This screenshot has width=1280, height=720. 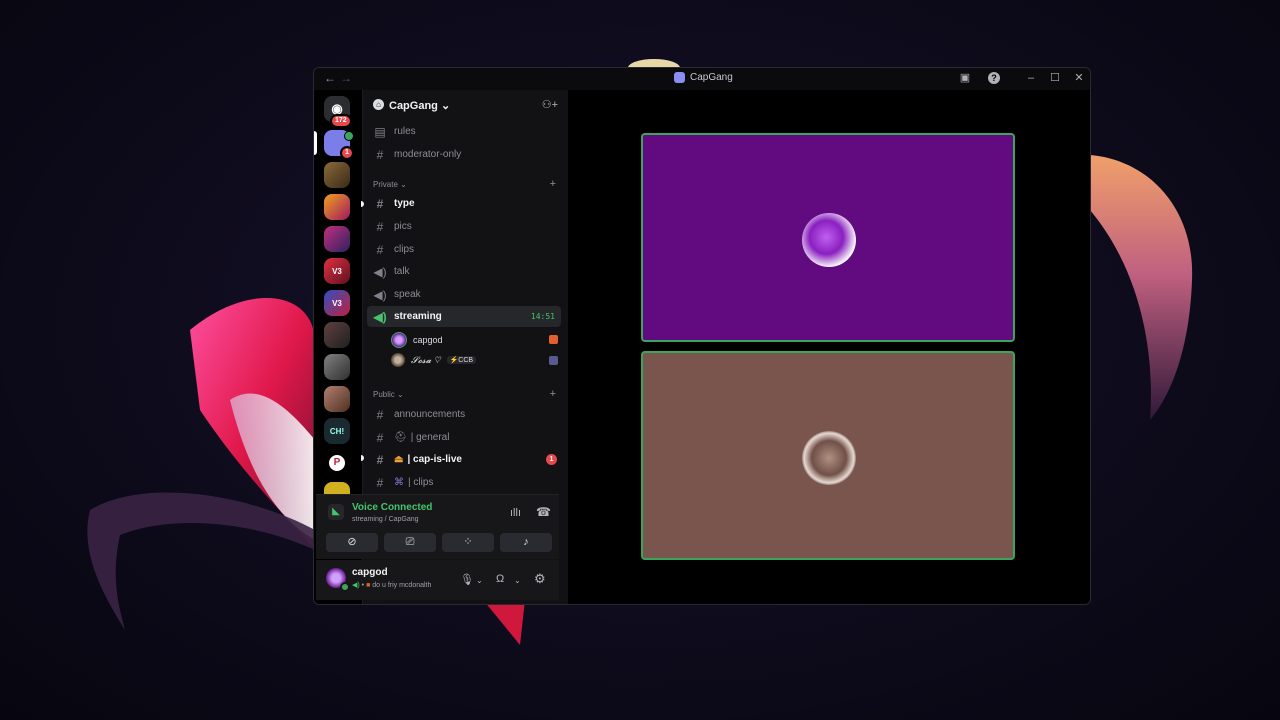 What do you see at coordinates (392, 507) in the screenshot?
I see `voice-status-title: Voice Connected` at bounding box center [392, 507].